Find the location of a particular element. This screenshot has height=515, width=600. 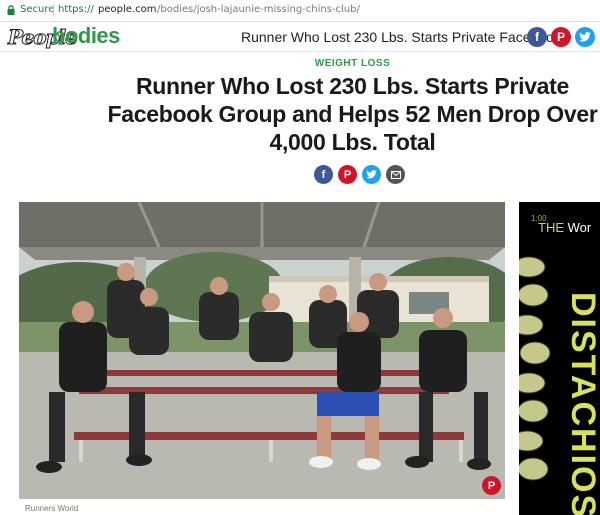

secure-label: Secure is located at coordinates (37, 9).